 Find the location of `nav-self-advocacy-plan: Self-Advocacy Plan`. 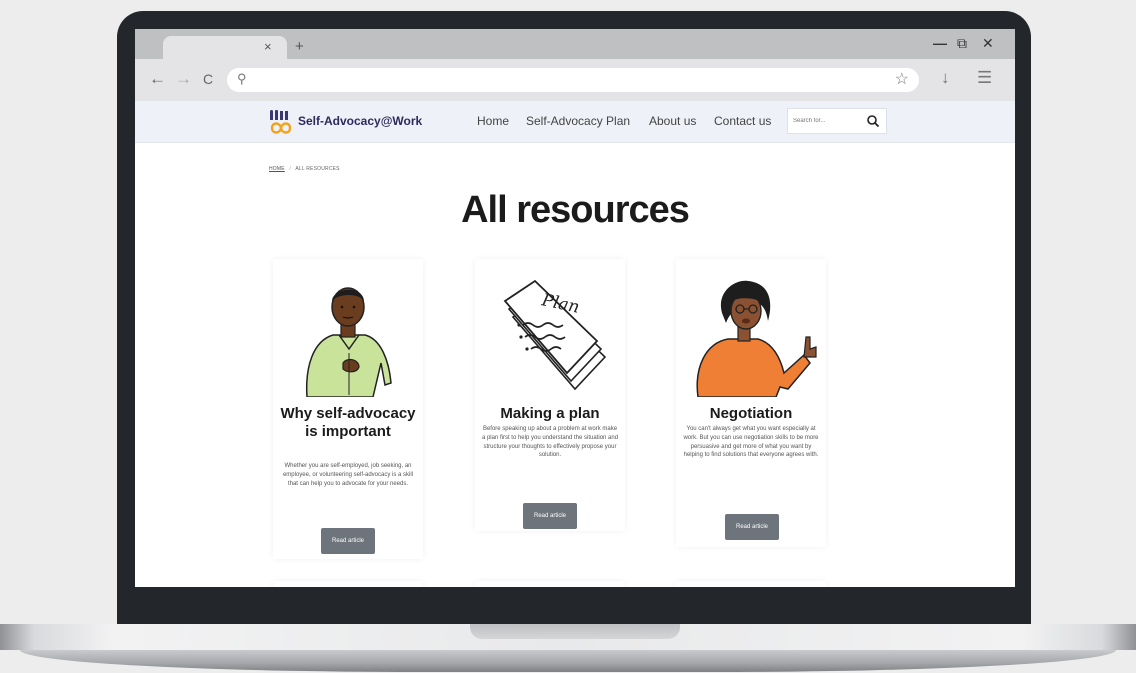

nav-self-advocacy-plan: Self-Advocacy Plan is located at coordinates (578, 121).